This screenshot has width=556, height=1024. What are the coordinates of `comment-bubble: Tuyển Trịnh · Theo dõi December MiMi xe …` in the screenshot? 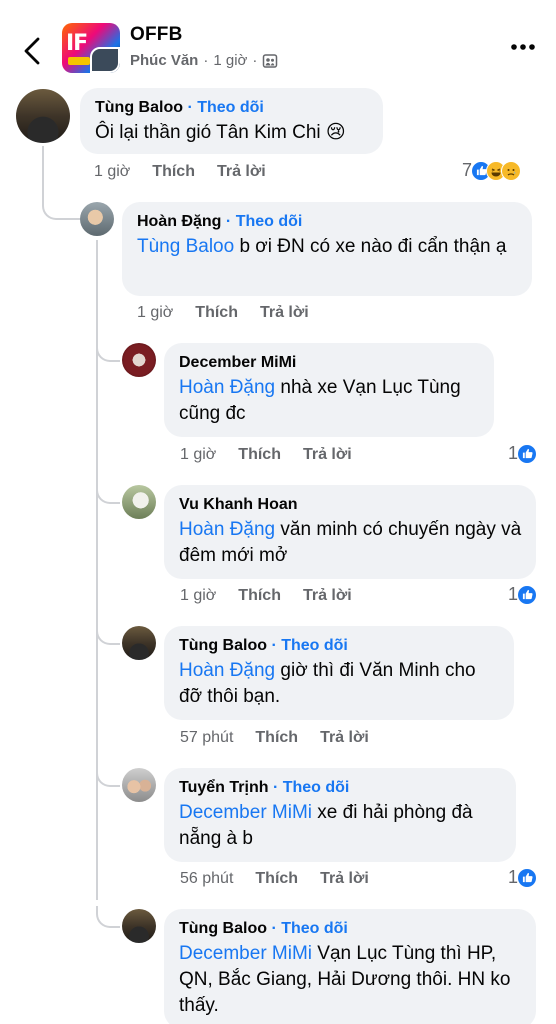 It's located at (340, 815).